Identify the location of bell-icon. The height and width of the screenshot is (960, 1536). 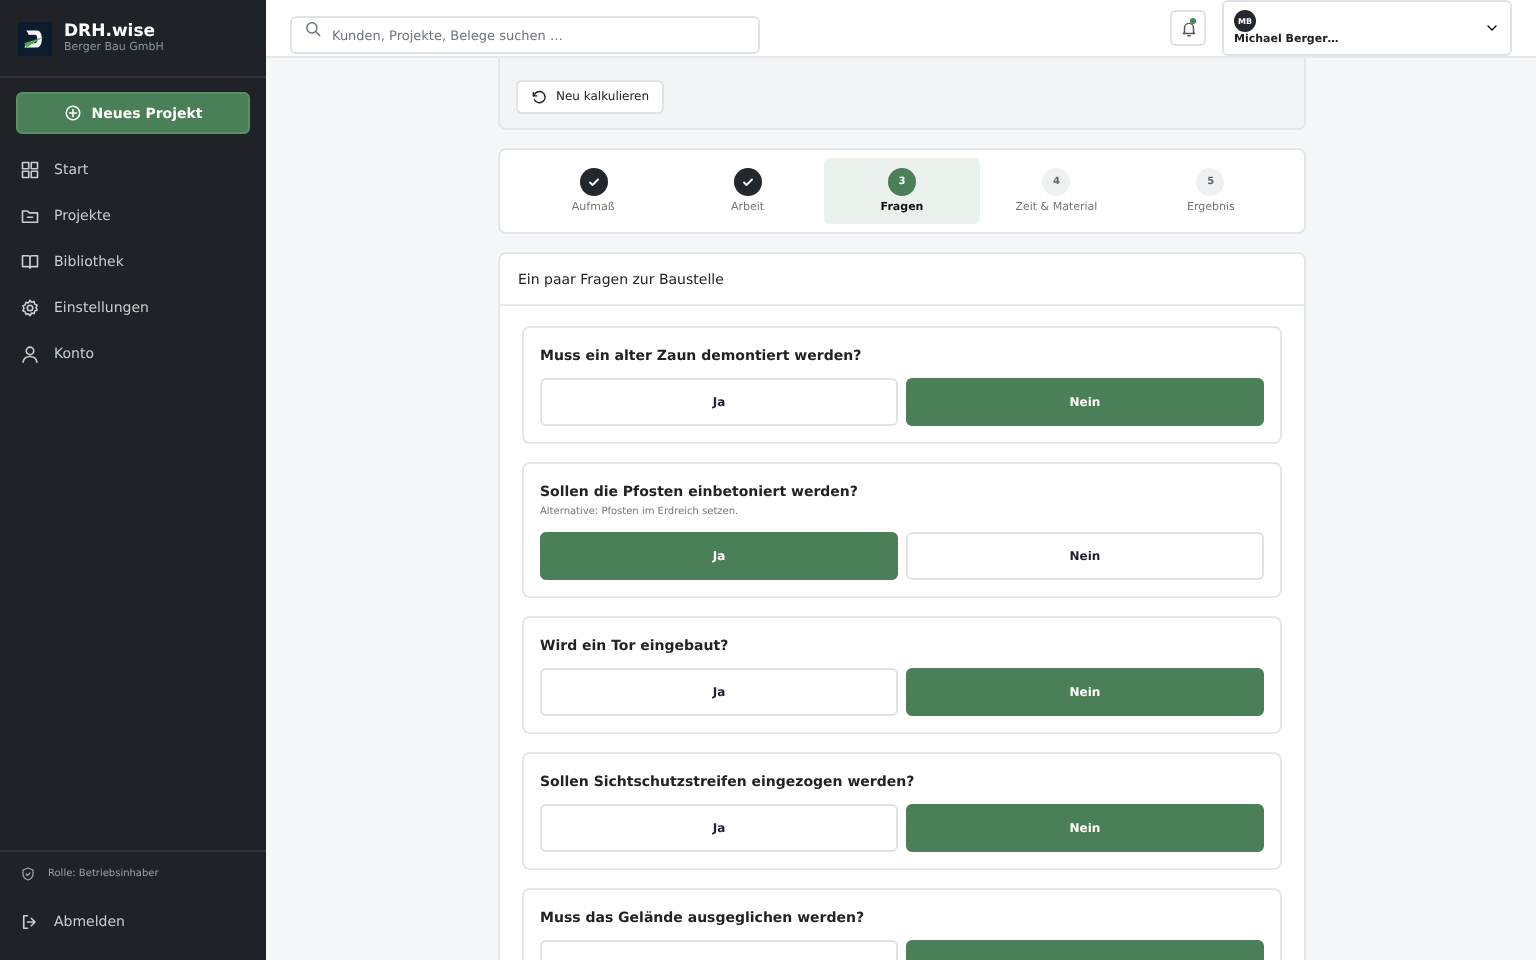
(1188, 28).